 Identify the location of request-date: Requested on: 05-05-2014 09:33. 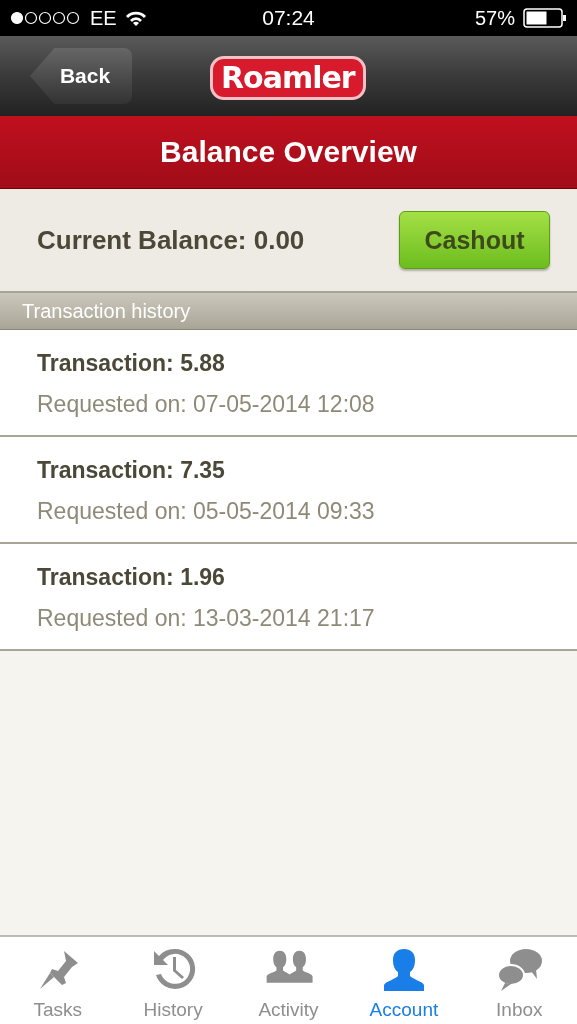
(206, 511).